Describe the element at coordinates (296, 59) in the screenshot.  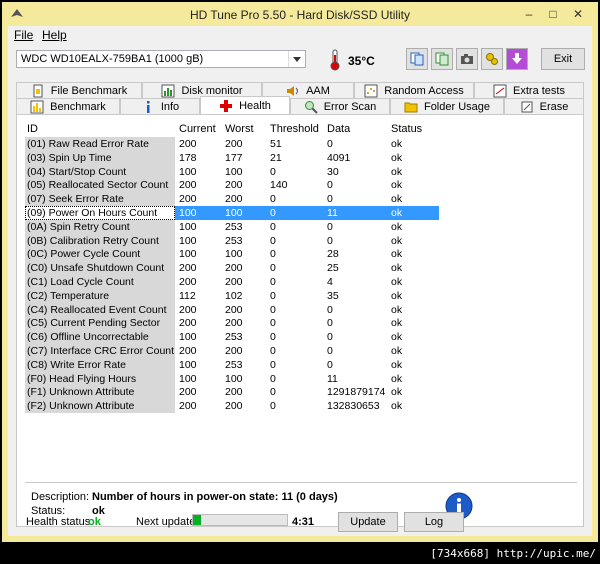
I see `chevron-down-icon` at that location.